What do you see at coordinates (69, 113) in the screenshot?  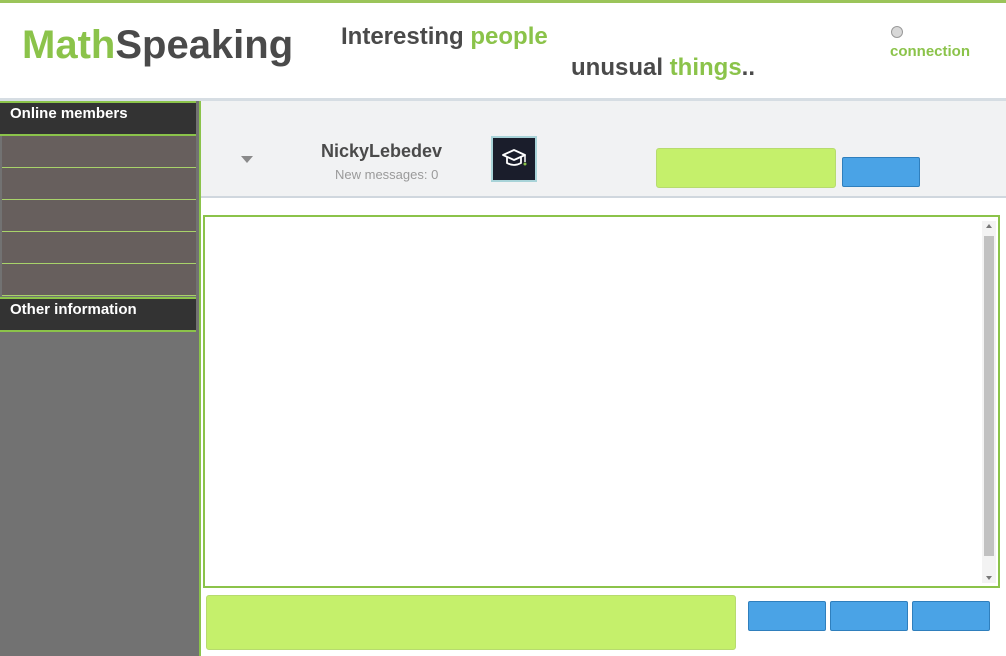 I see `online-members-title: Online members` at bounding box center [69, 113].